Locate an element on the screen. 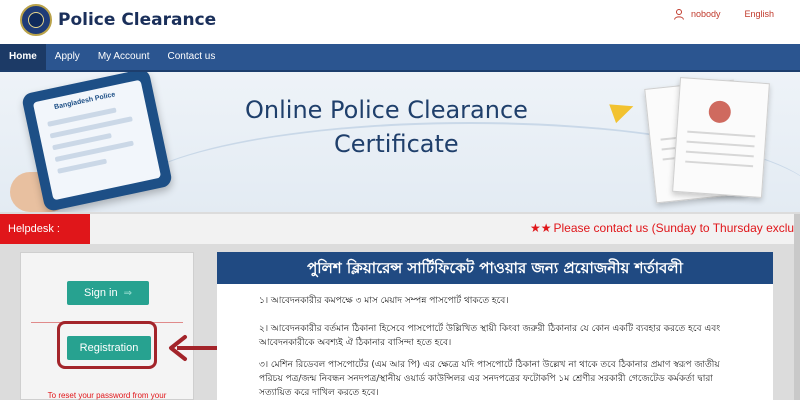  nav-home: Home is located at coordinates (23, 57).